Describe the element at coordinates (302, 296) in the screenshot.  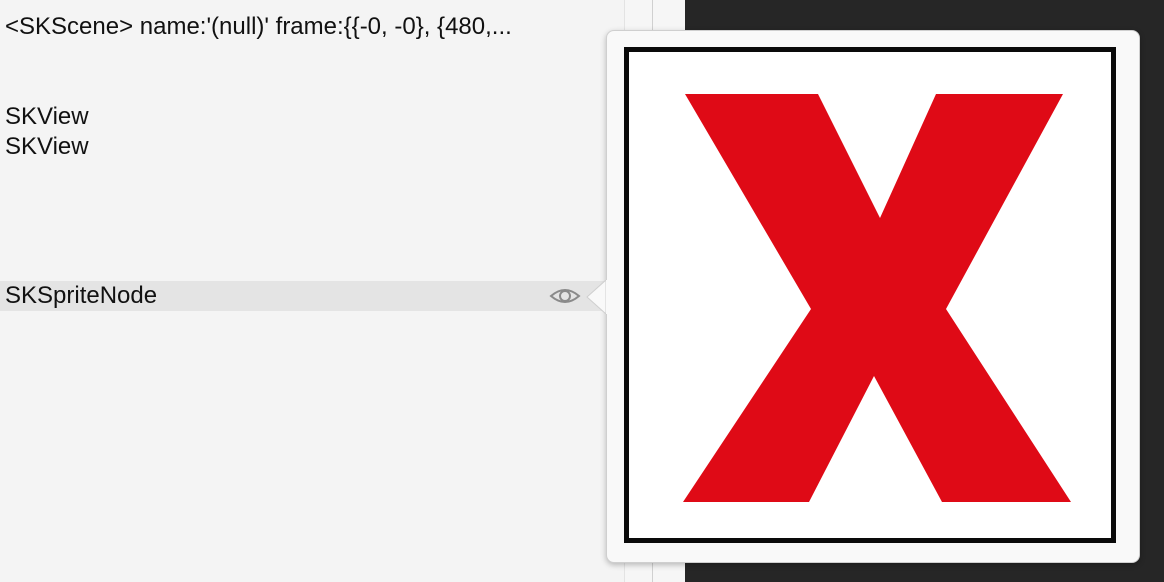
I see `sprite-node-row: SKSpriteNode` at that location.